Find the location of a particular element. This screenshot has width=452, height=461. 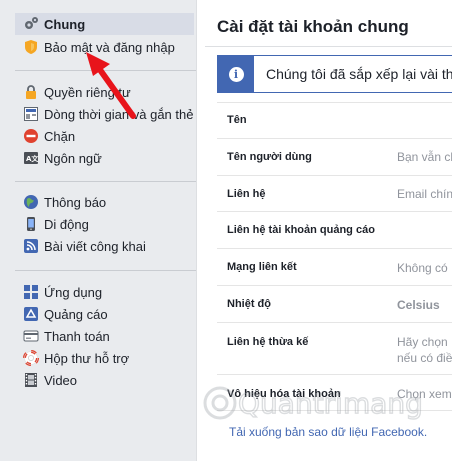

sidebar-item-language: A文 Ngôn ngữ is located at coordinates (104, 158).